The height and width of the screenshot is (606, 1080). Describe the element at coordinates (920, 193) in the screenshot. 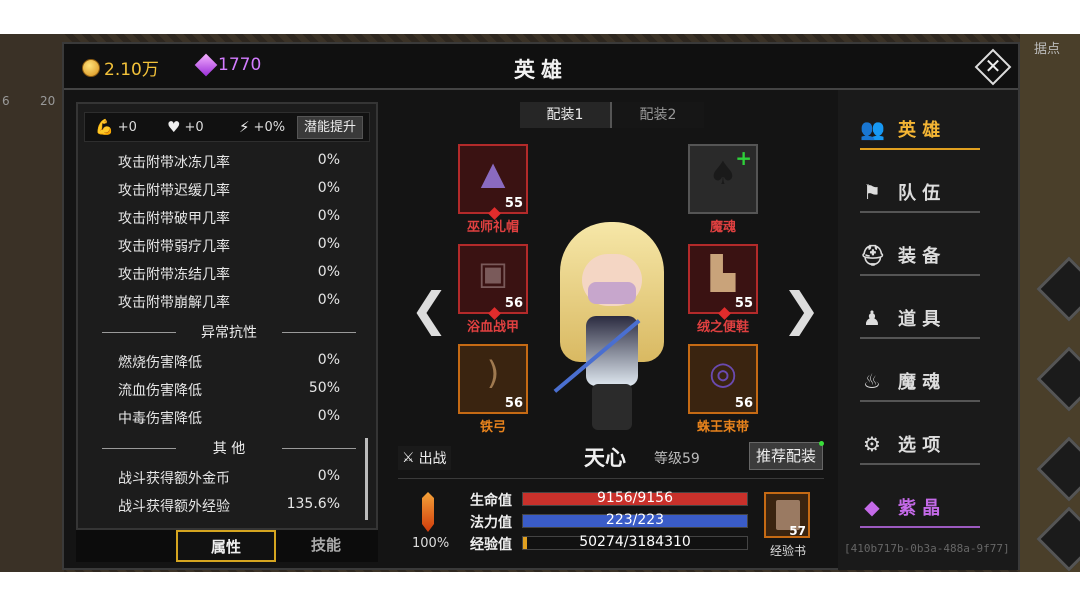

I see `menu-item-team: ⚑ 队 伍` at that location.